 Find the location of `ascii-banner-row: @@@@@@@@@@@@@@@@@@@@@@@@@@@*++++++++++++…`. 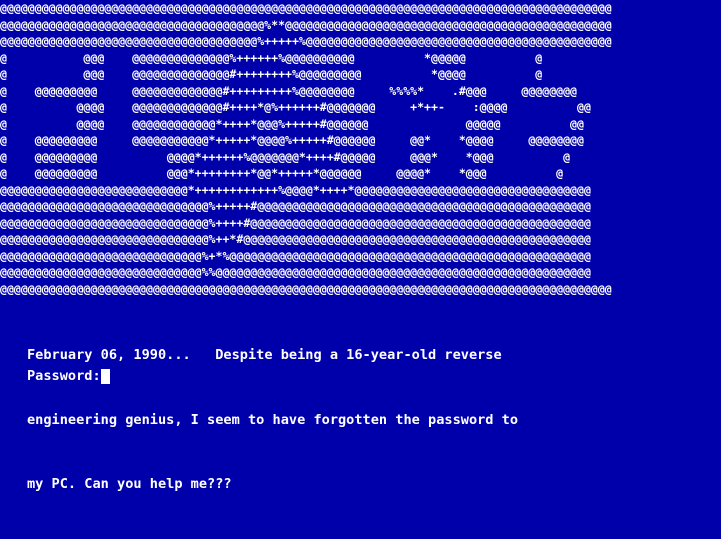

ascii-banner-row: @@@@@@@@@@@@@@@@@@@@@@@@@@@*++++++++++++… is located at coordinates (295, 189).